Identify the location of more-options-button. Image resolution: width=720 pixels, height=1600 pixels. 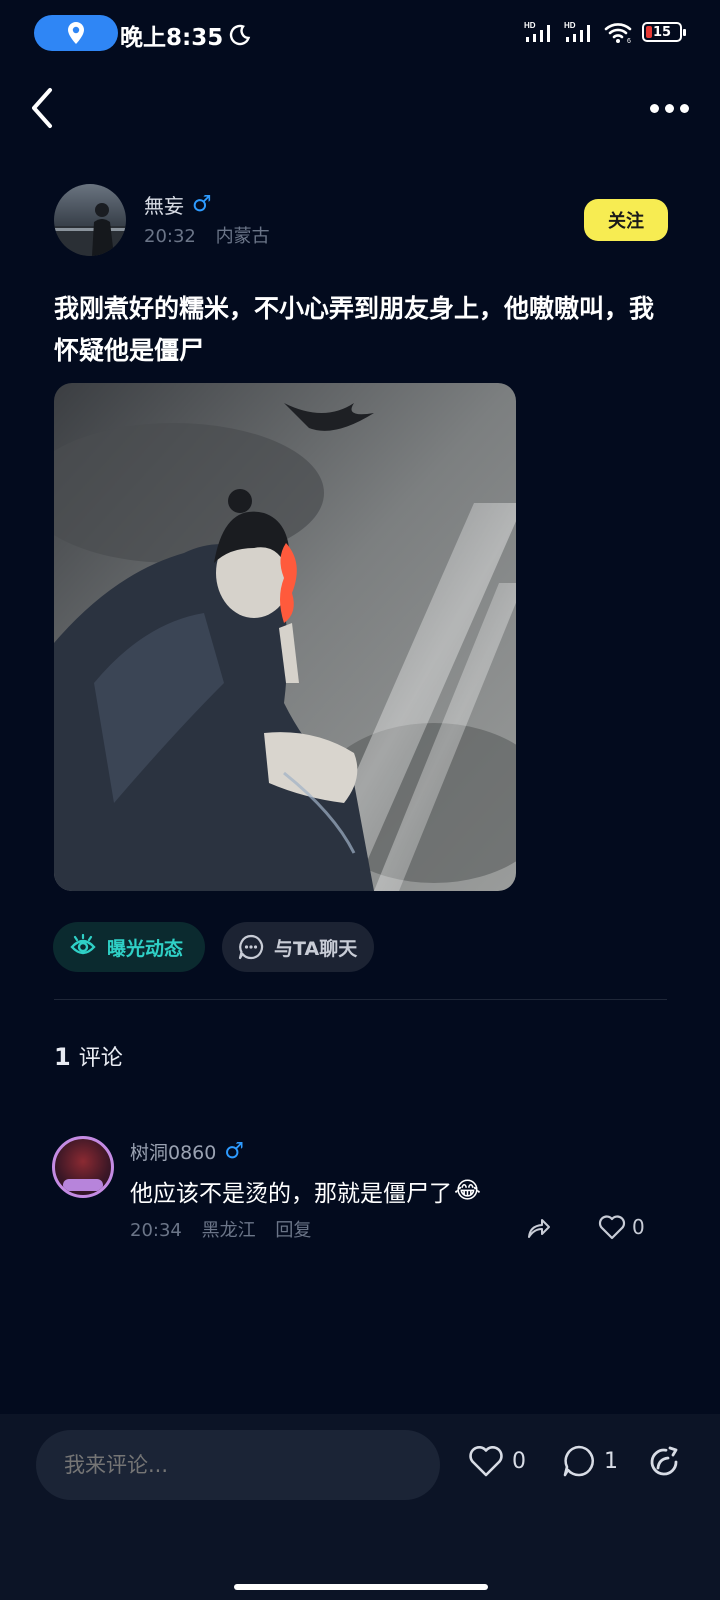
(672, 108).